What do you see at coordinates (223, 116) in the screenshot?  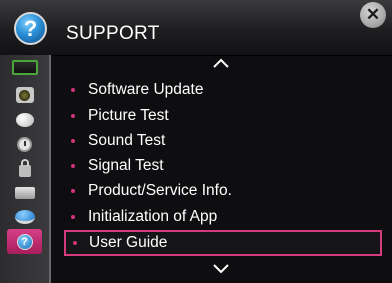 I see `menu-item-picture-test: Picture Test` at bounding box center [223, 116].